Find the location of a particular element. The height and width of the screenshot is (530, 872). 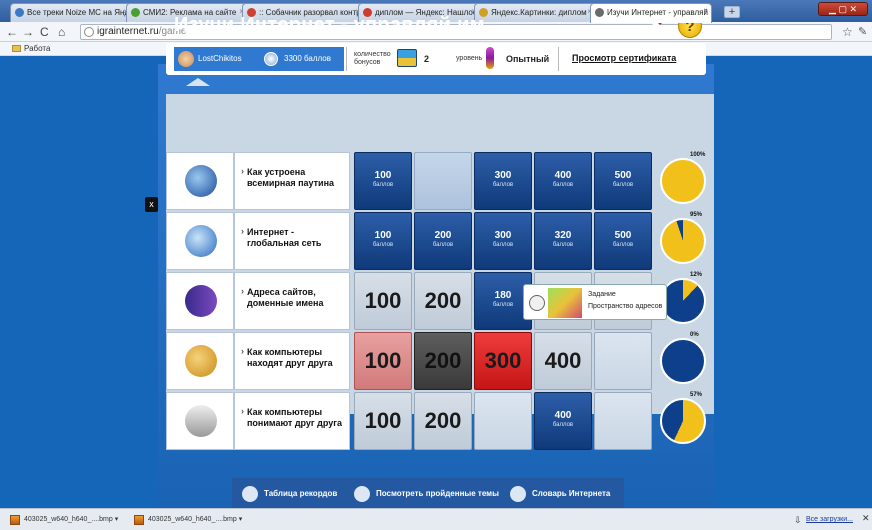

bottom-menu-item: Словарь Интернета is located at coordinates (558, 494).